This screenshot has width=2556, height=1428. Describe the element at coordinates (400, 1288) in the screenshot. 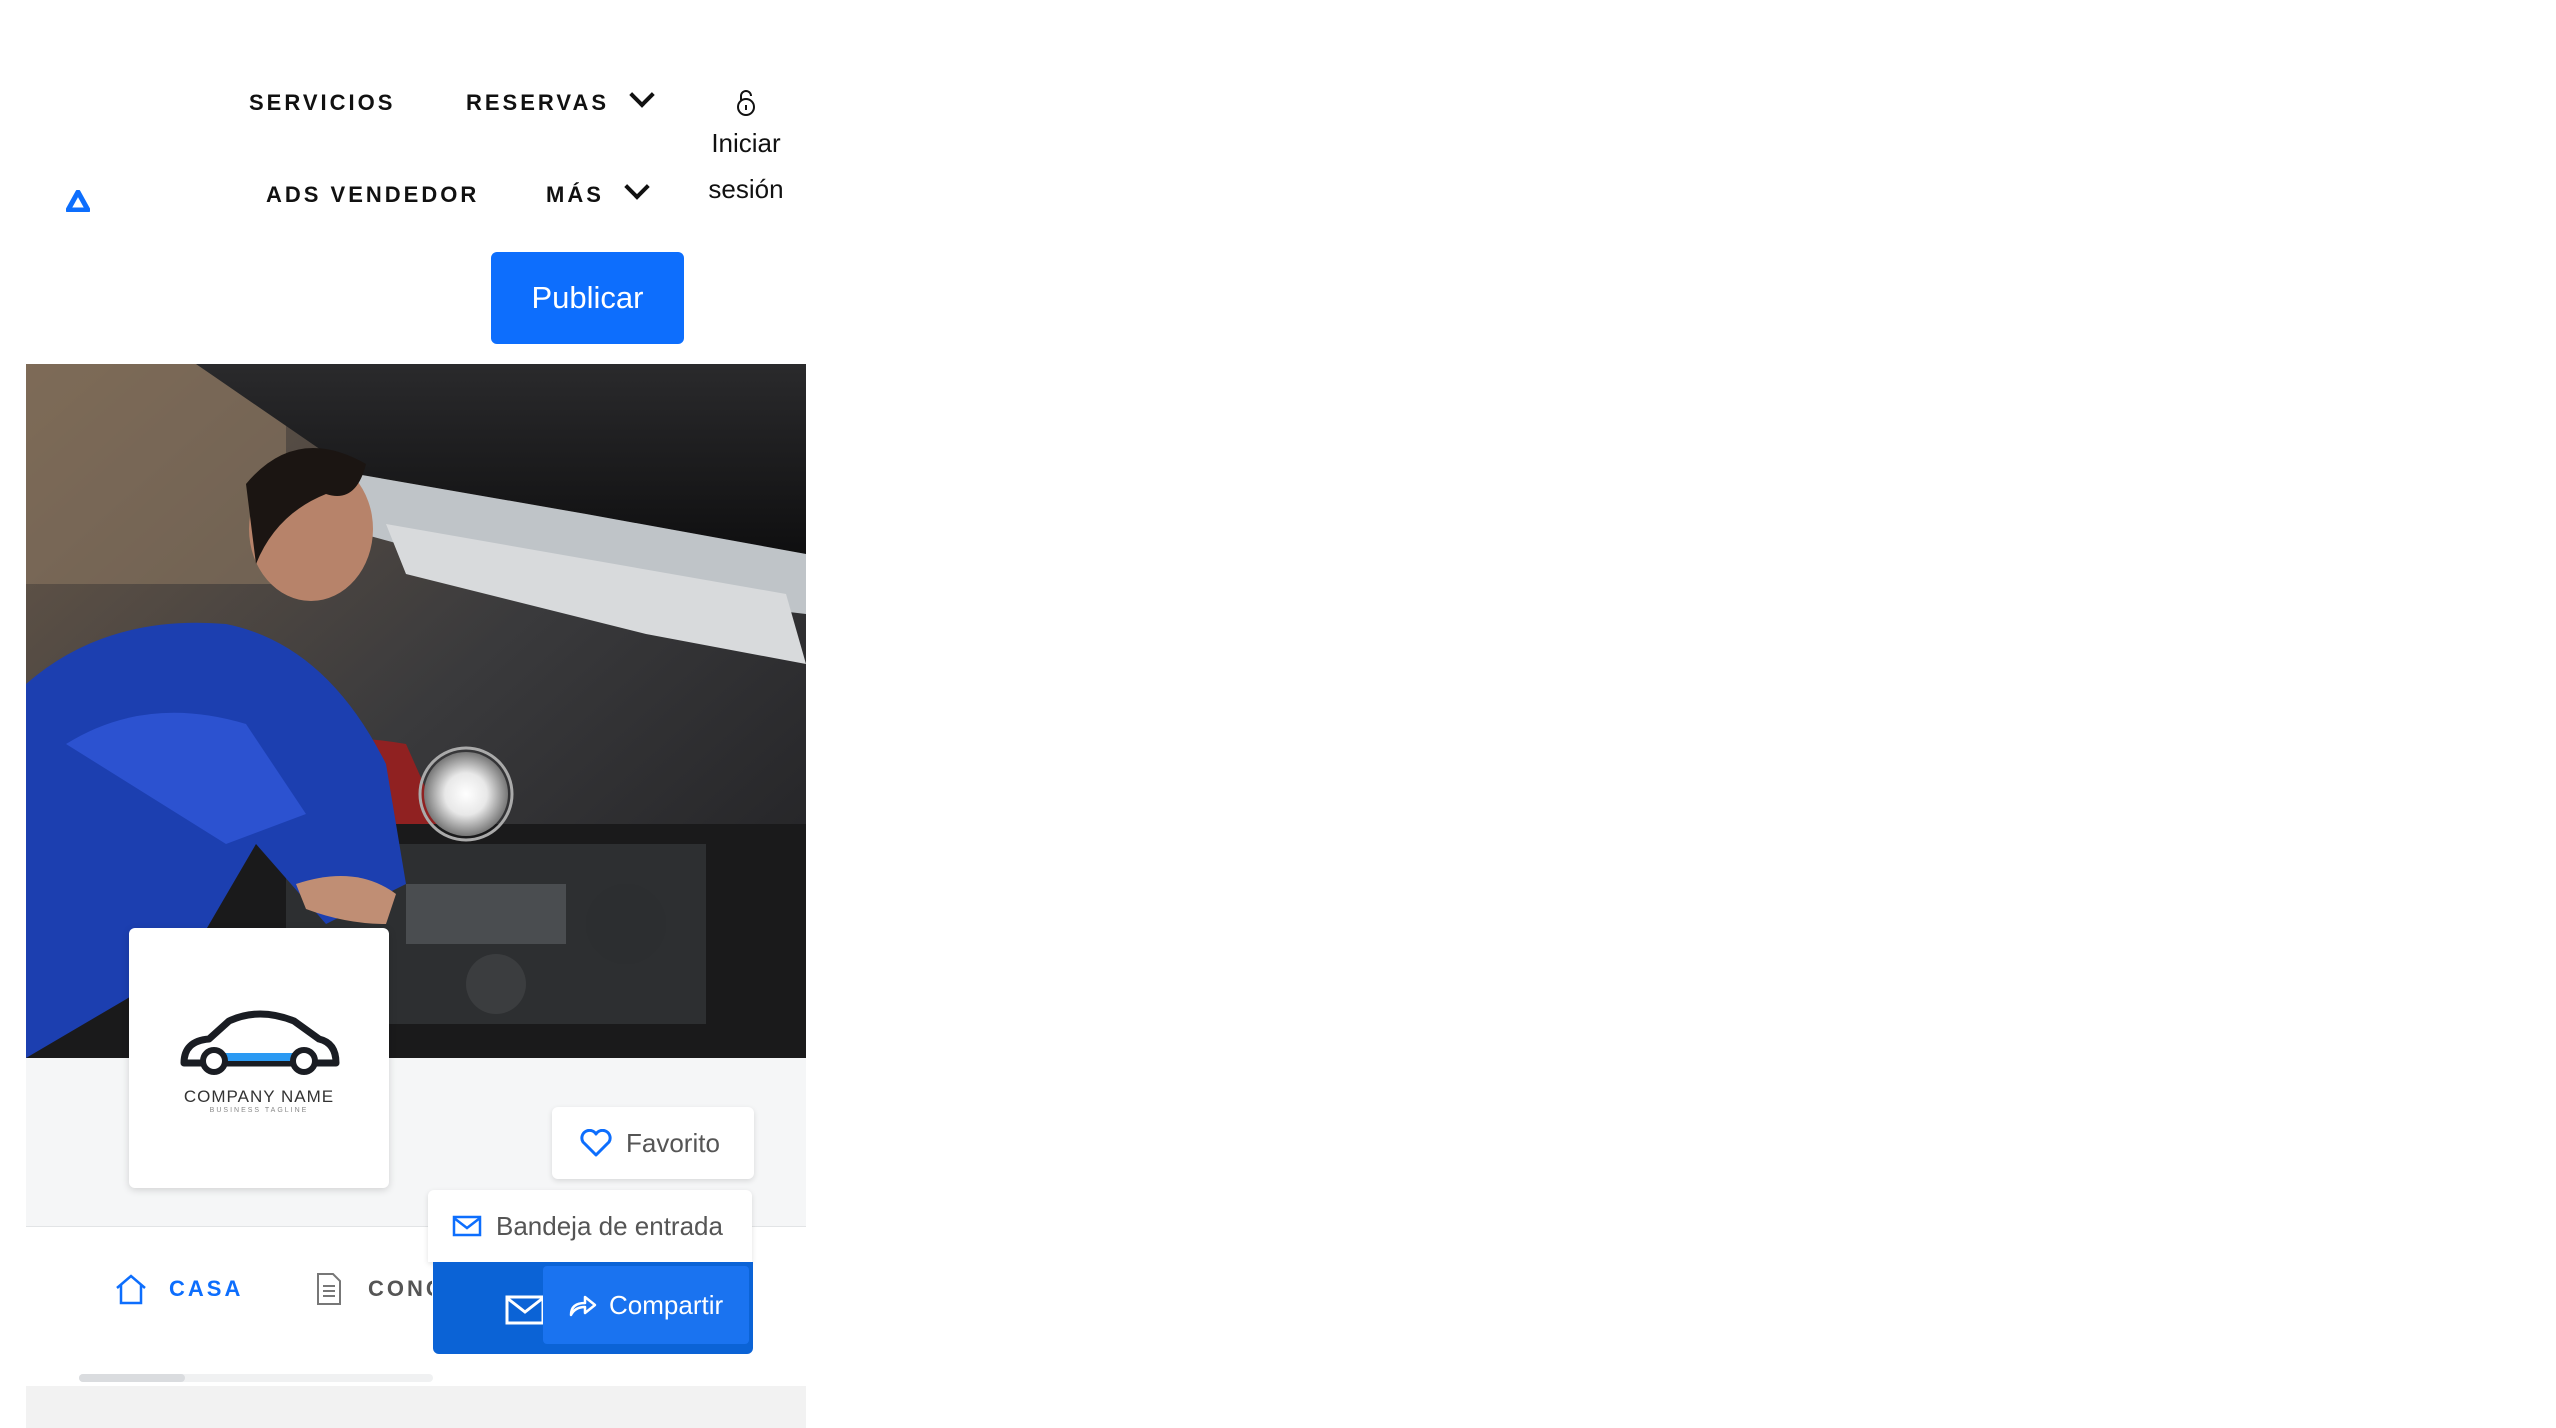

I see `tab-conc-label: CONC` at that location.